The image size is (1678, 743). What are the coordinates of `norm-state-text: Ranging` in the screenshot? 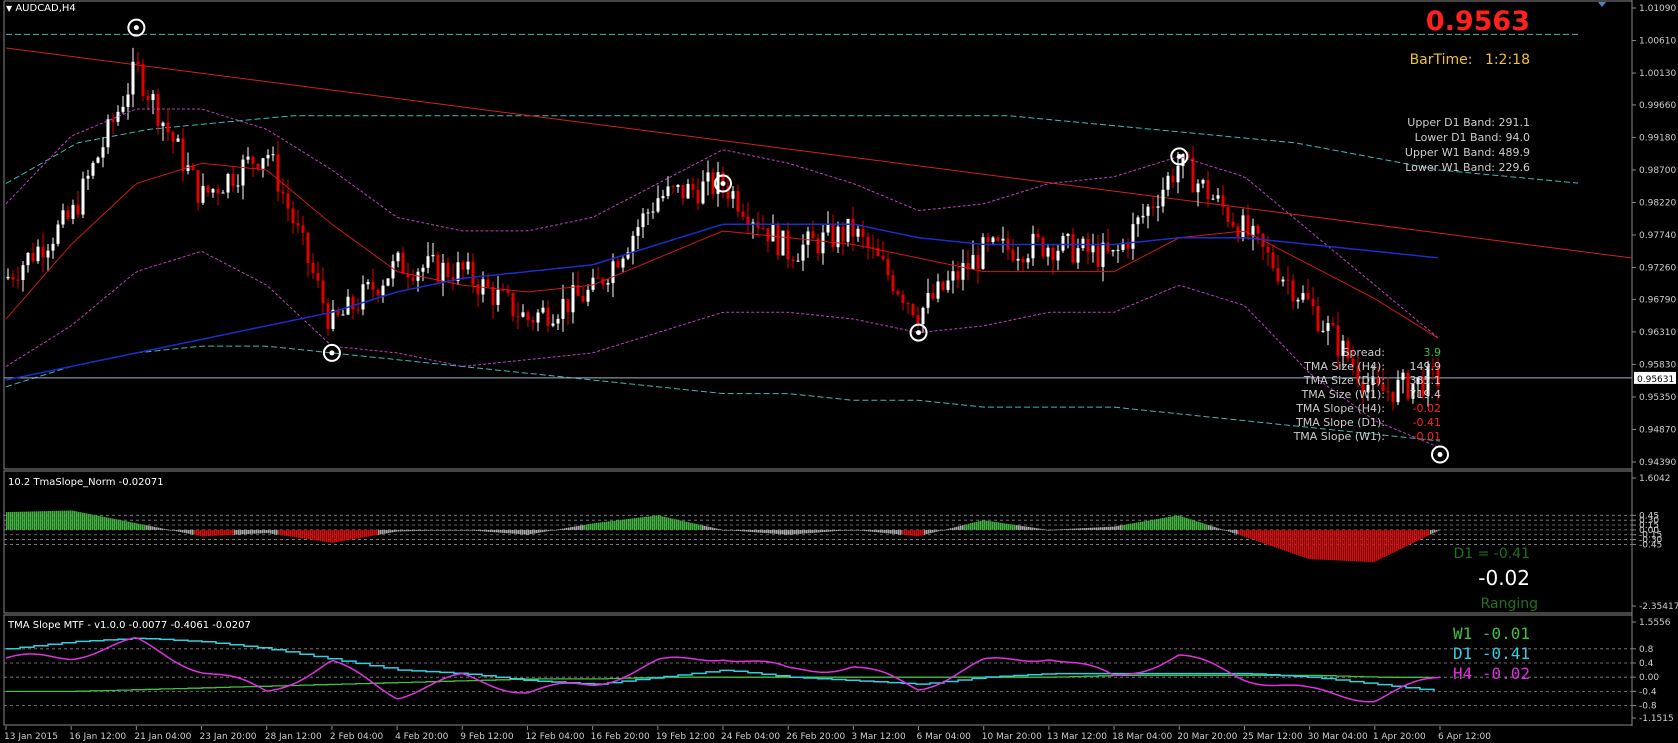 It's located at (1509, 604).